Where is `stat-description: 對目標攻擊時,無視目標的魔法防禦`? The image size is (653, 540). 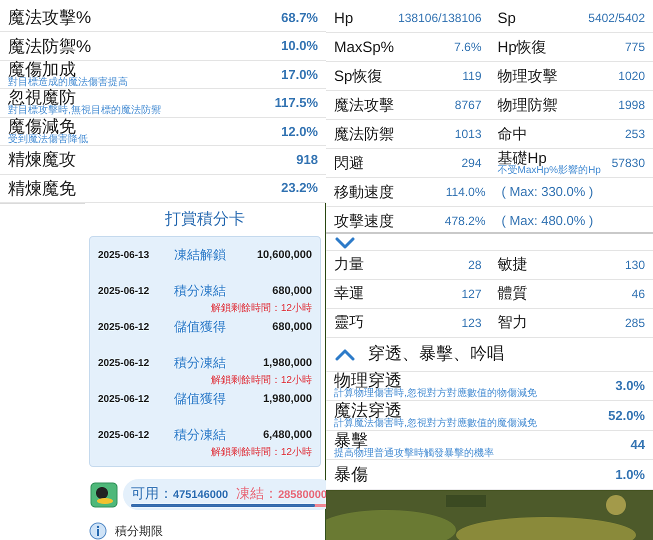 stat-description: 對目標攻擊時,無視目標的魔法防禦 is located at coordinates (84, 111).